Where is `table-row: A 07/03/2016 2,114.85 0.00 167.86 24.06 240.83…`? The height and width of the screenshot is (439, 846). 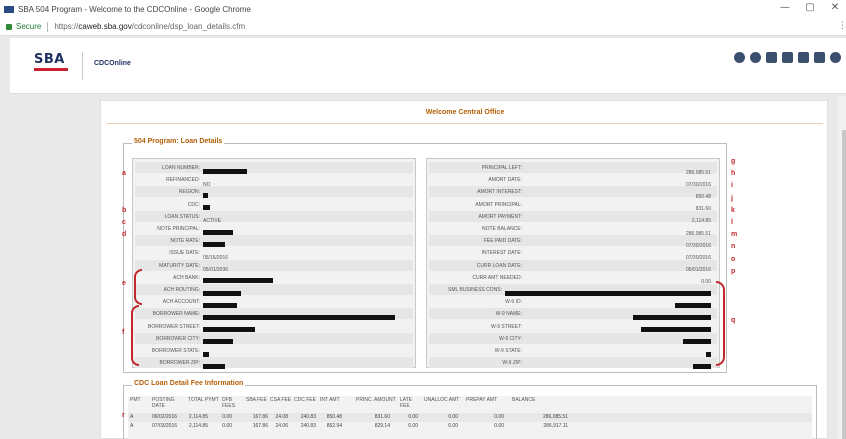
table-row: A 07/03/2016 2,114.85 0.00 167.86 24.06 240.83… is located at coordinates (470, 426).